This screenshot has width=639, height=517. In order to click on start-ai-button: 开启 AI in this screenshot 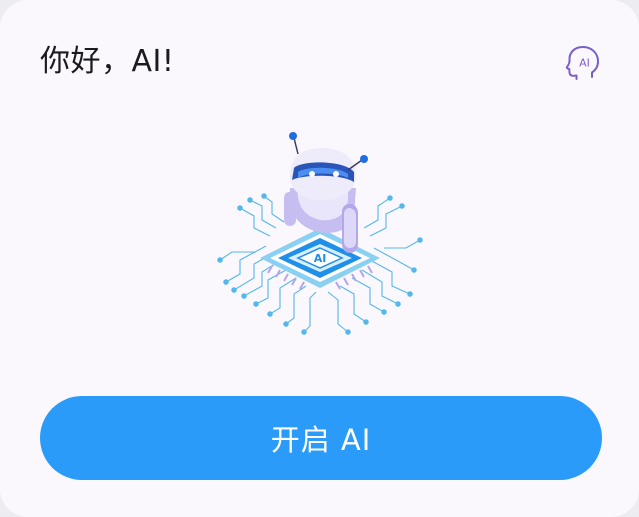, I will do `click(321, 438)`.